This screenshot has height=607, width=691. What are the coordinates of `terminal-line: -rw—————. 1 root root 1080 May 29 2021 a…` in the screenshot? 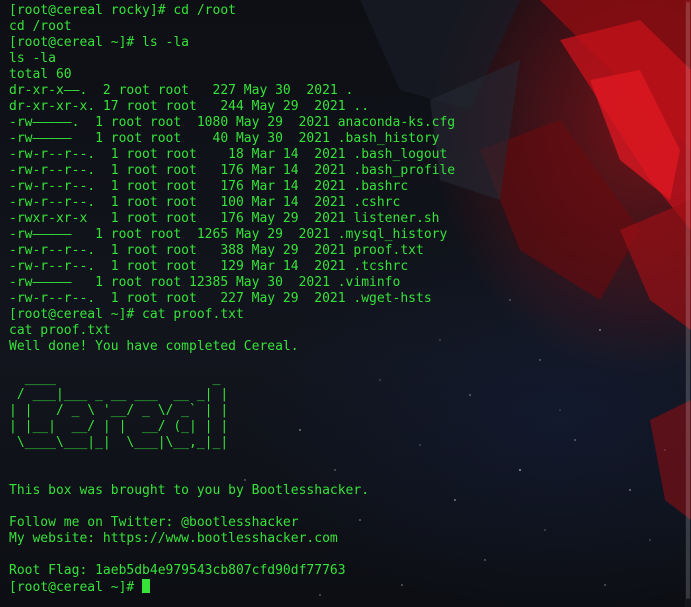 It's located at (232, 122).